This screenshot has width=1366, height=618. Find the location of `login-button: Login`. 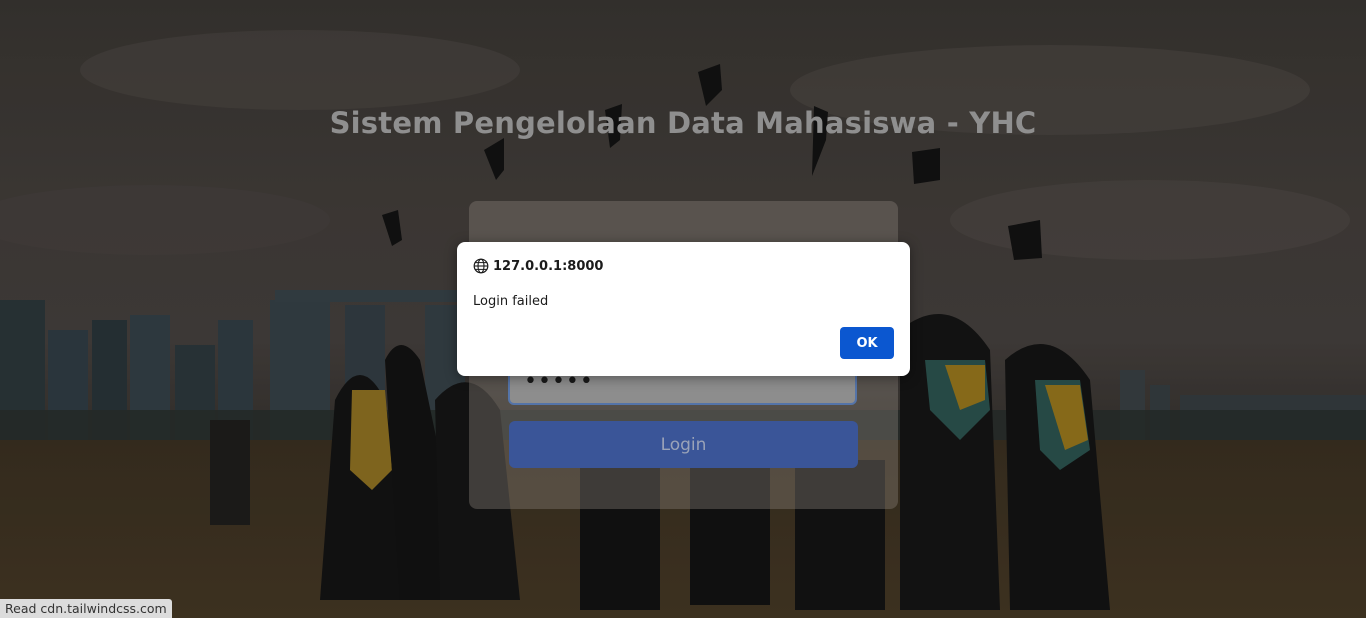

login-button: Login is located at coordinates (683, 444).